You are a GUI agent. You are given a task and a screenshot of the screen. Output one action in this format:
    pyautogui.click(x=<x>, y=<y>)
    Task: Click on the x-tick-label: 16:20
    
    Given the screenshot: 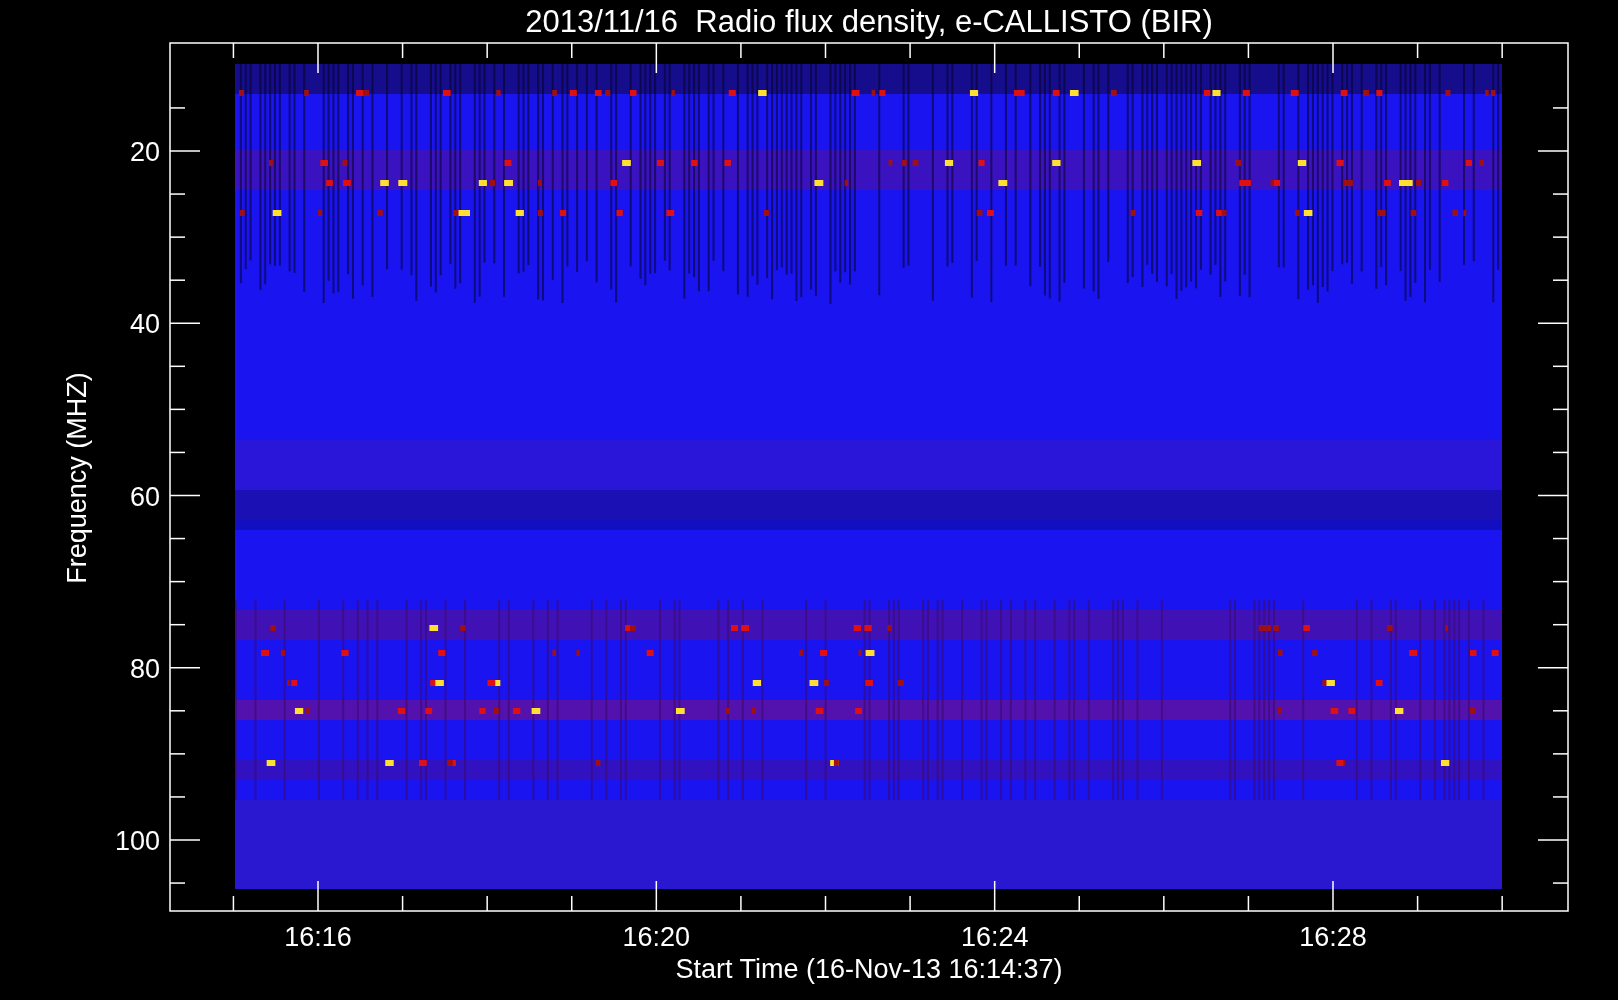 What is the action you would take?
    pyautogui.click(x=656, y=937)
    